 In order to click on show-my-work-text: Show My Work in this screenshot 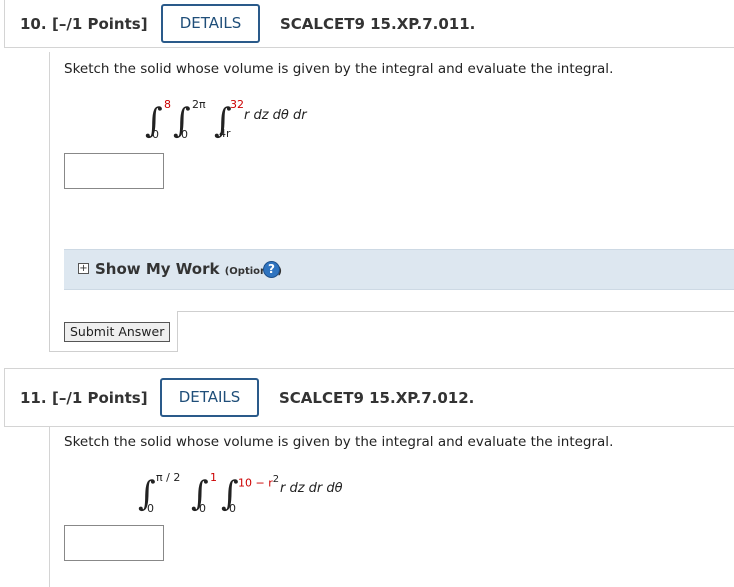, I will do `click(157, 269)`.